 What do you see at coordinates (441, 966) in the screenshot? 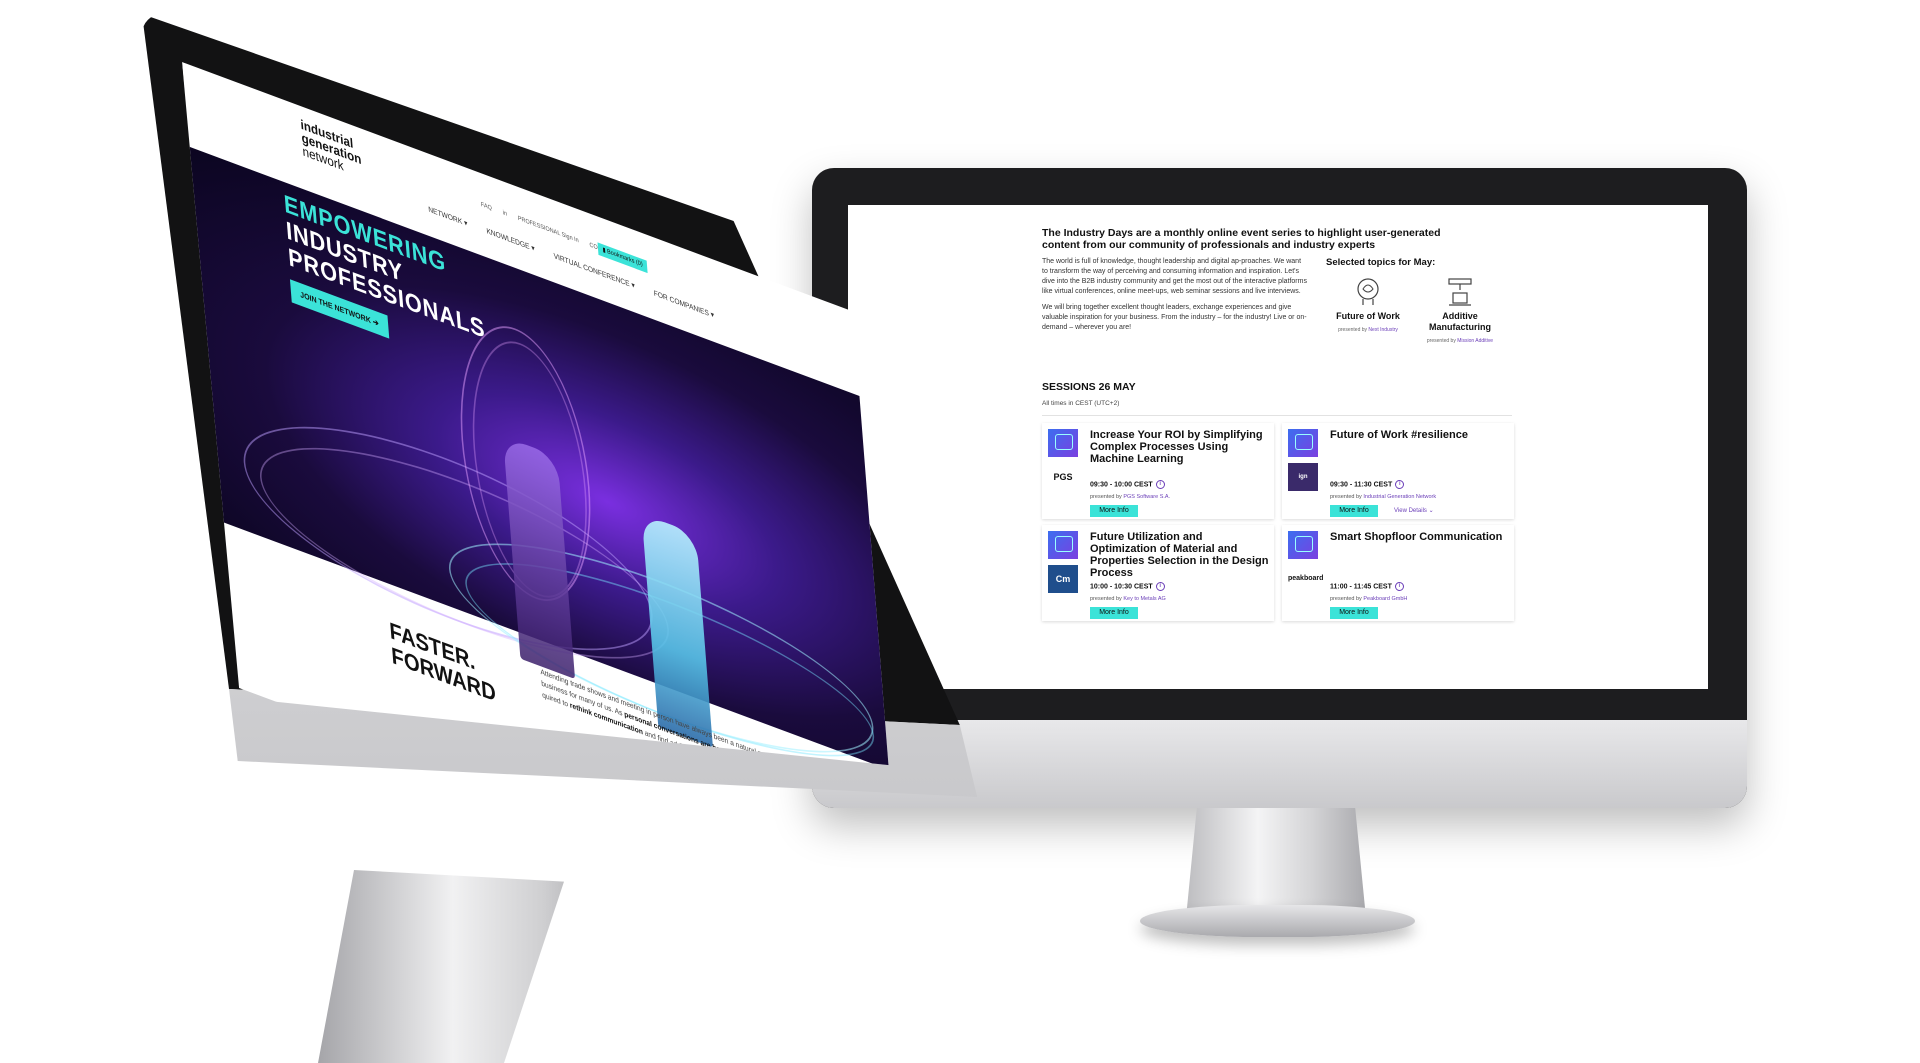
I see `front-monitor-stand` at bounding box center [441, 966].